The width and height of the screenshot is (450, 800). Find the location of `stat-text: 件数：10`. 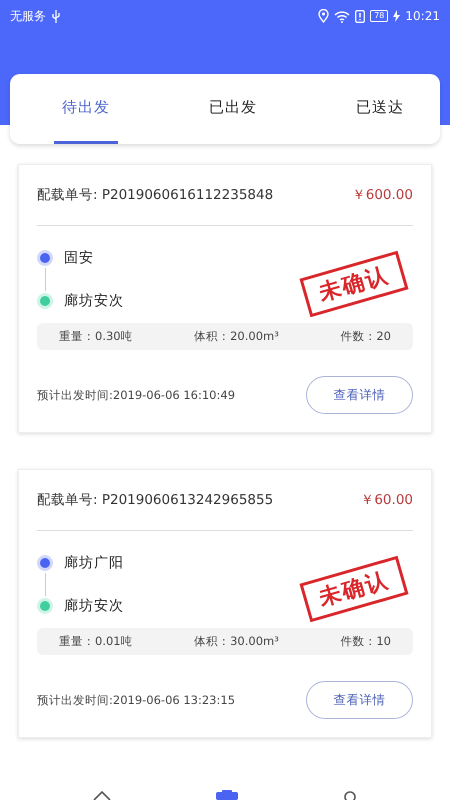

stat-text: 件数：10 is located at coordinates (365, 641).